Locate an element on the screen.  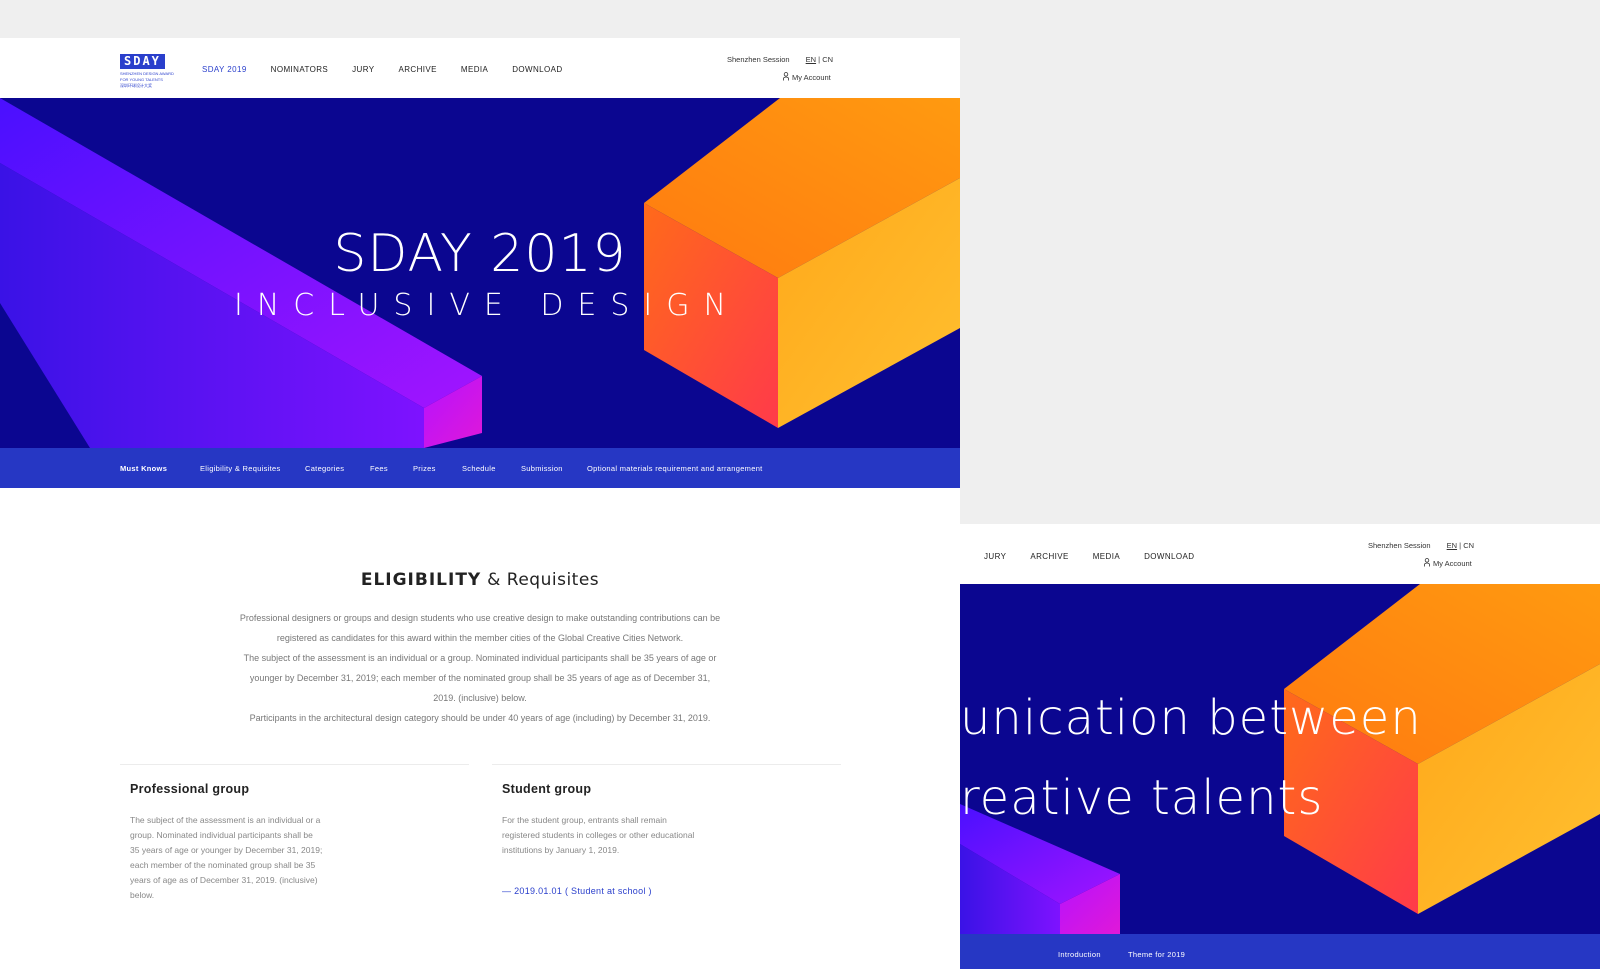
hero-title: SDAY 2019 is located at coordinates (480, 254).